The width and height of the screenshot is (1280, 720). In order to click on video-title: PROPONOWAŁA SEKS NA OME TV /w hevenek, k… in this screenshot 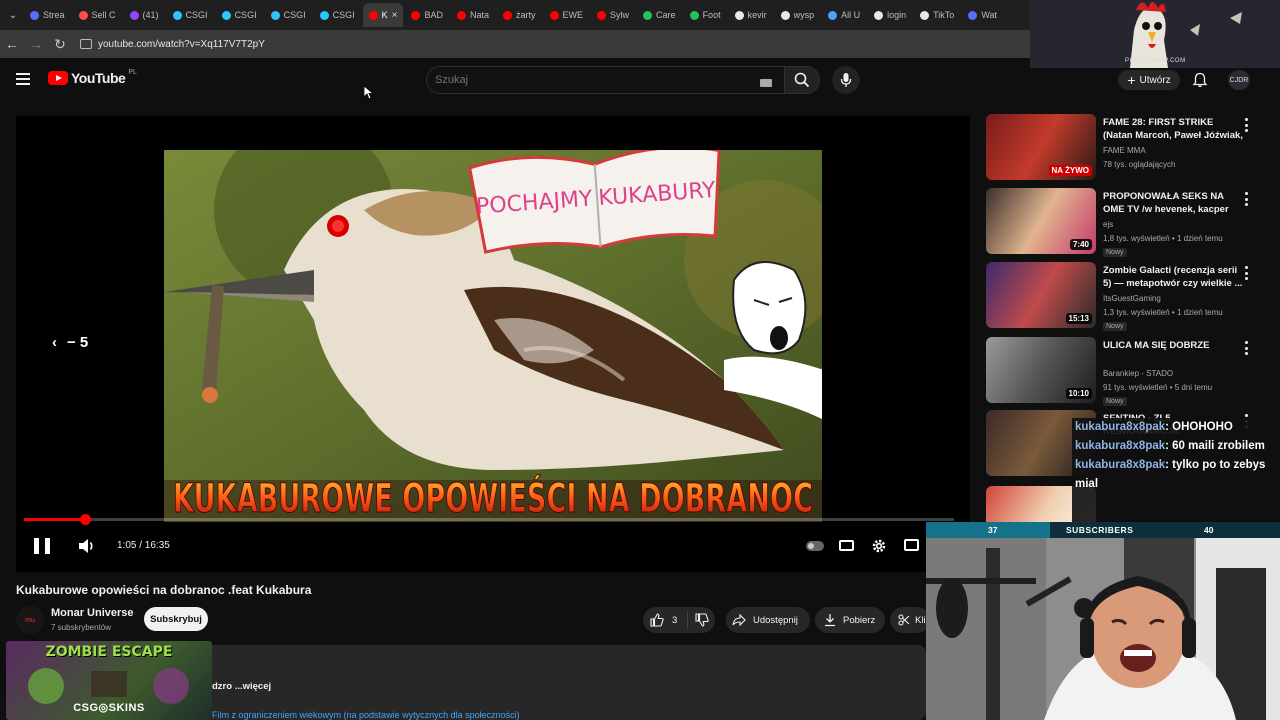, I will do `click(1173, 203)`.